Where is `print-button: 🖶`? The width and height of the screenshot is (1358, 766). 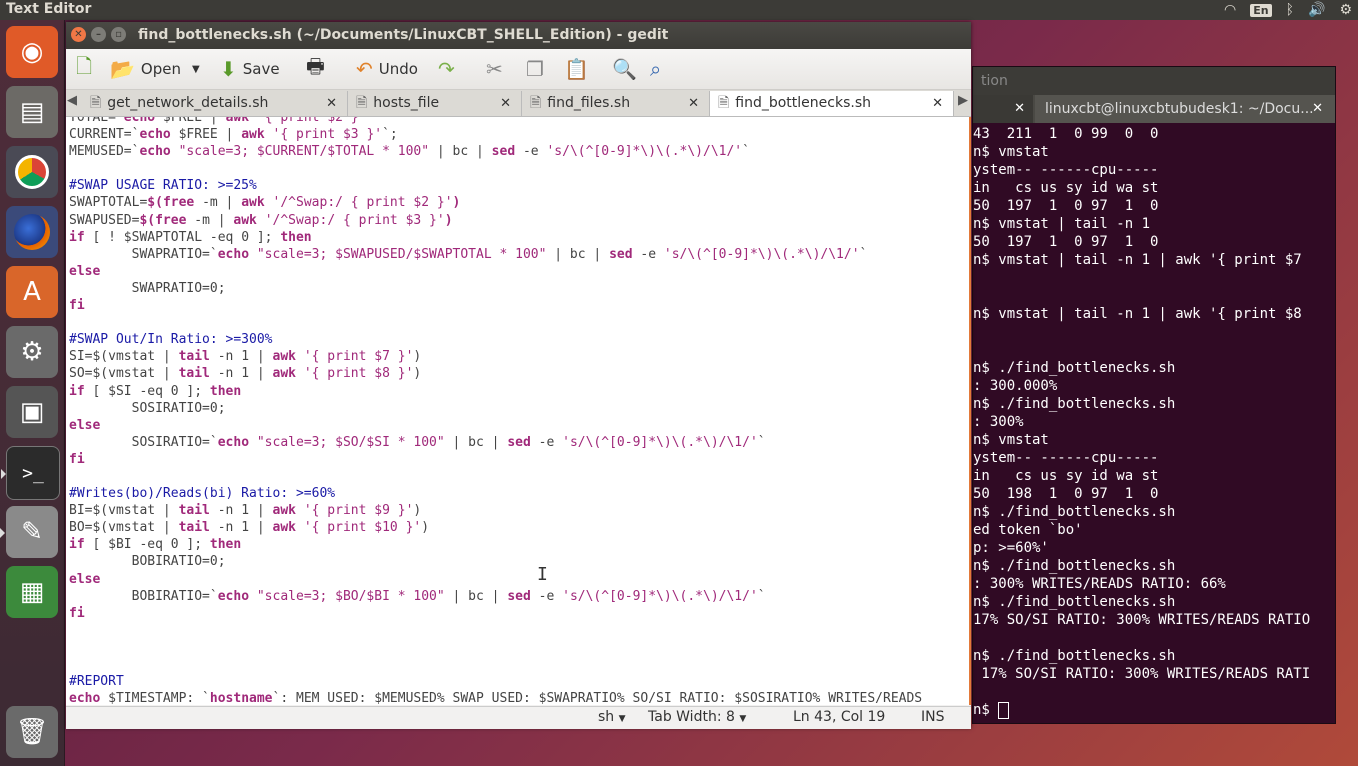
print-button: 🖶 is located at coordinates (315, 68).